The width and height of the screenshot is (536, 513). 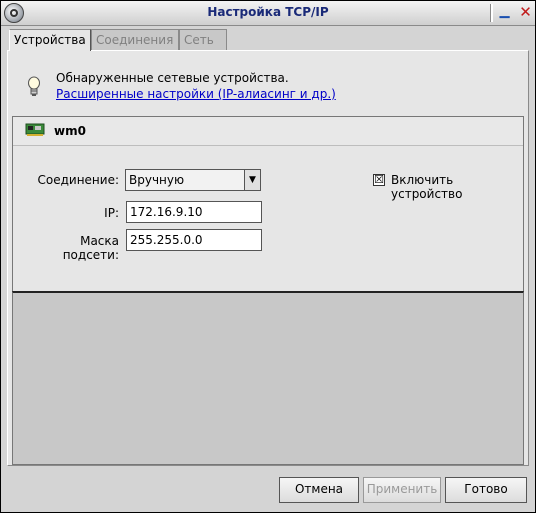 I want to click on tab-network: Сеть, so click(x=203, y=39).